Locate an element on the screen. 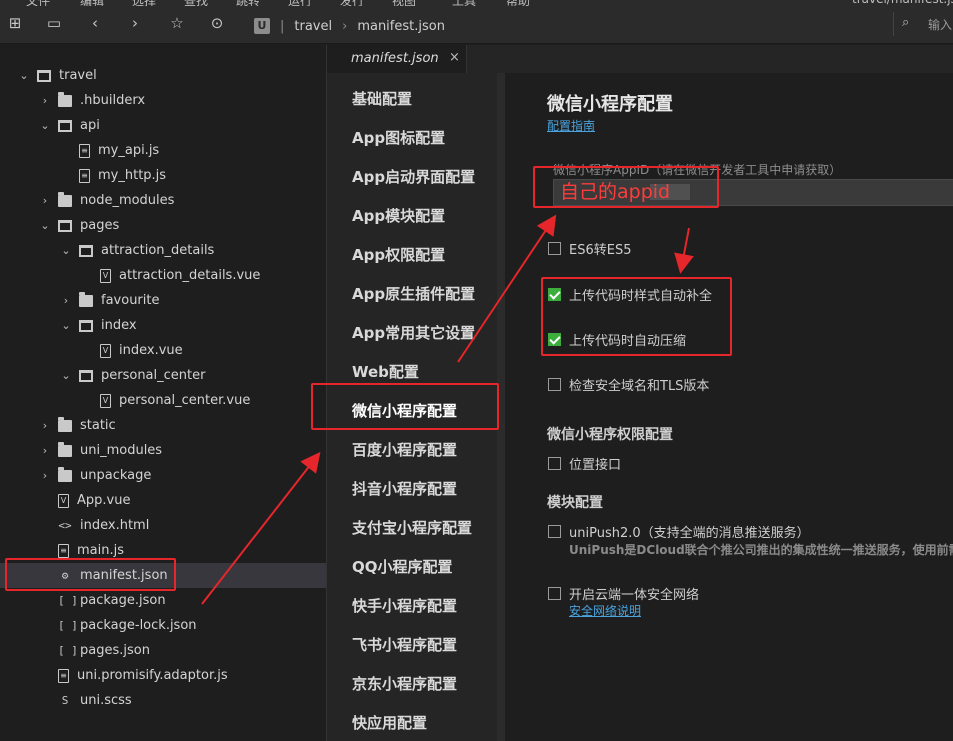  tree-item: › node_modules is located at coordinates (163, 200).